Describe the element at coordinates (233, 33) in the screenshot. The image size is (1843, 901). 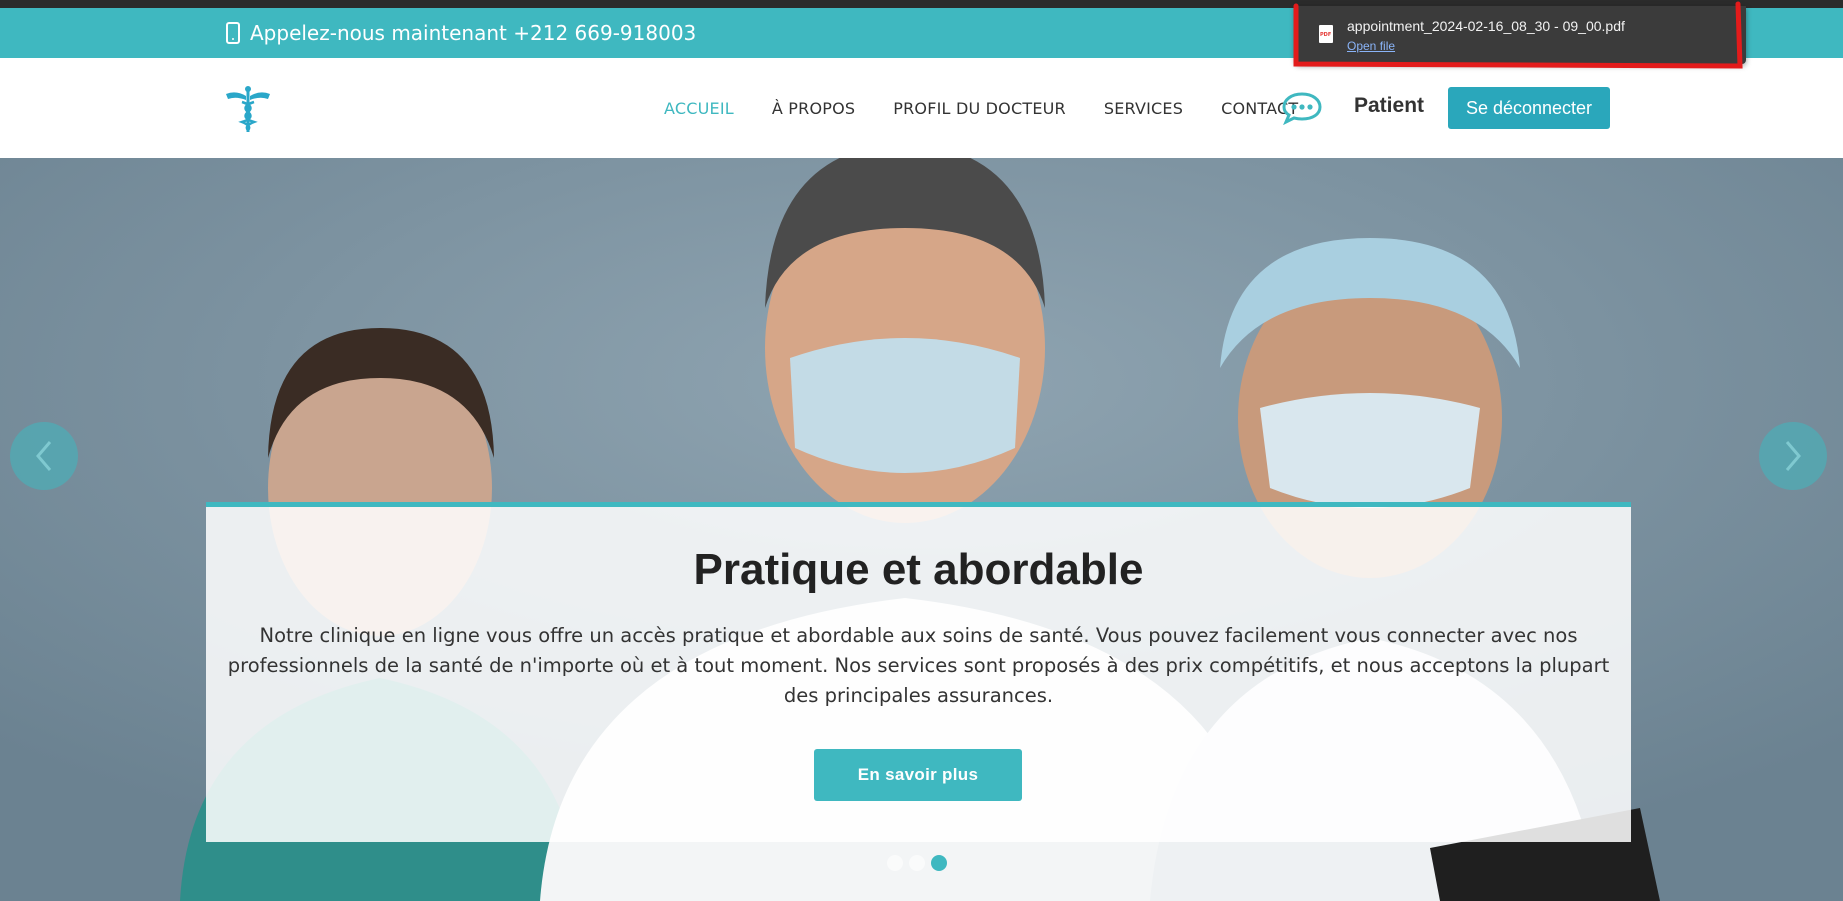
I see `mobile-phone-icon` at that location.